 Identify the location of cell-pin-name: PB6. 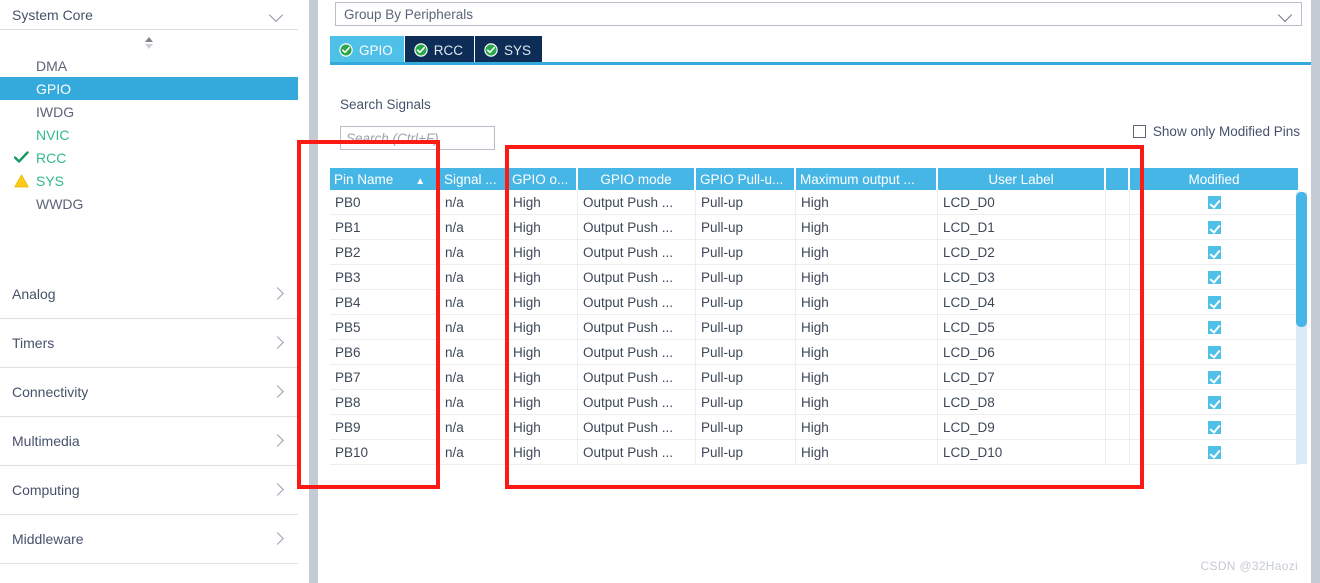
(385, 352).